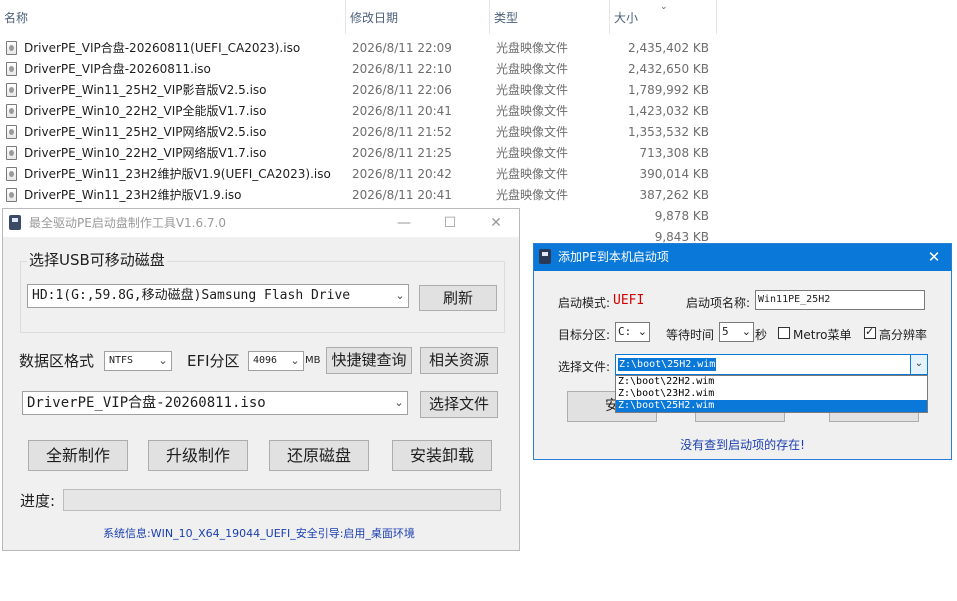 The height and width of the screenshot is (601, 957). I want to click on related-resources-button: 相关资源, so click(459, 360).